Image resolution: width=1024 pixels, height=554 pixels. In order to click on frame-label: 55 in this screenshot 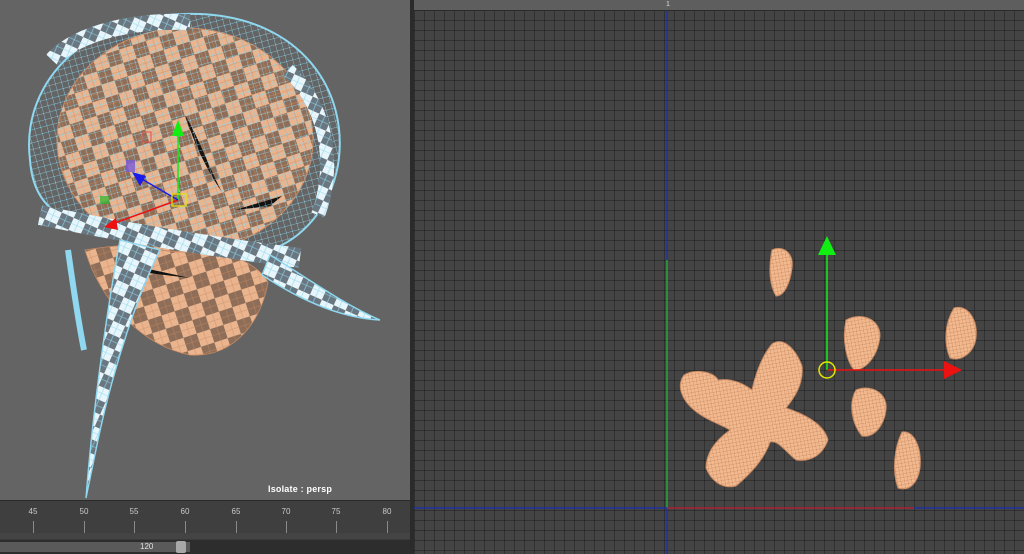, I will do `click(134, 511)`.